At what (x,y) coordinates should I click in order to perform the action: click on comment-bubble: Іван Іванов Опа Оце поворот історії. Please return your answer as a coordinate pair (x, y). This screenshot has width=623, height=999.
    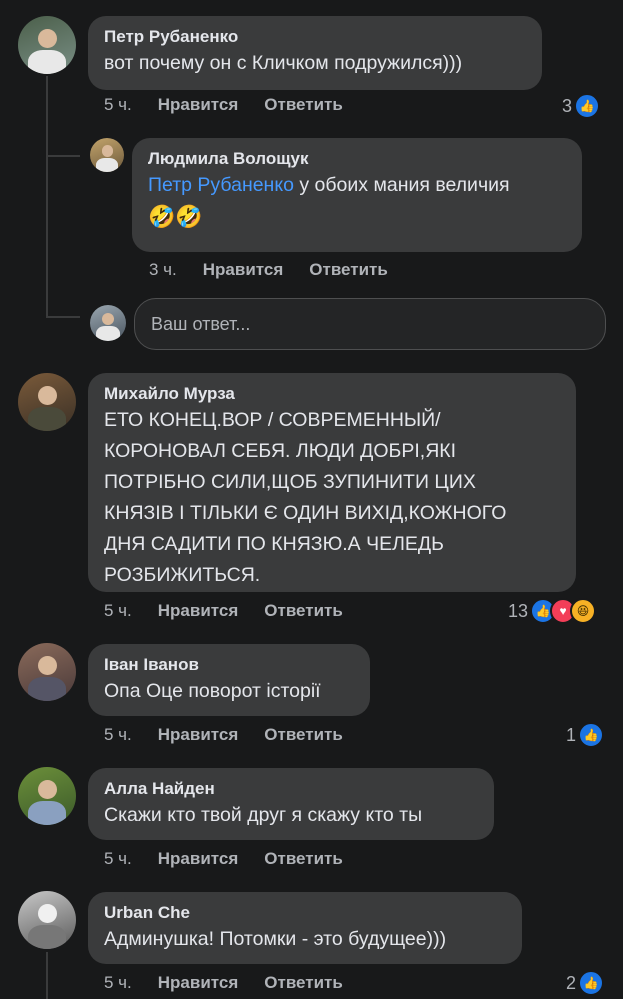
    Looking at the image, I should click on (229, 680).